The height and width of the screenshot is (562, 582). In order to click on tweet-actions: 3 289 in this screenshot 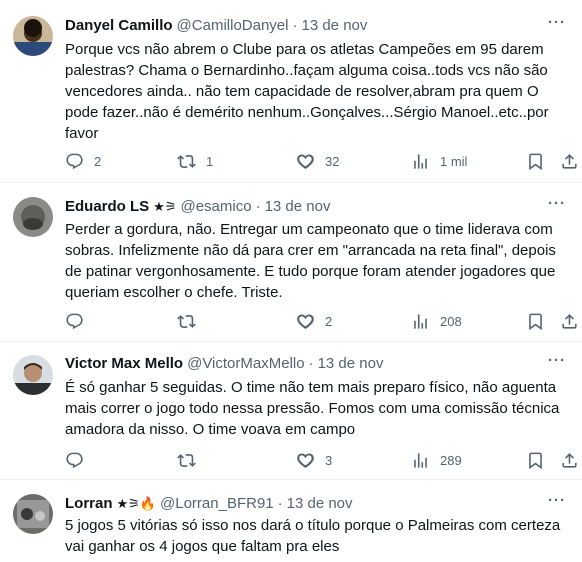, I will do `click(323, 460)`.